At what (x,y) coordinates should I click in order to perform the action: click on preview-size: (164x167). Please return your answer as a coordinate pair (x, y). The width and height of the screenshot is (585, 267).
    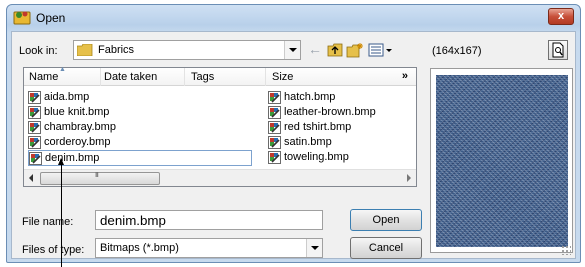
    Looking at the image, I should click on (457, 51).